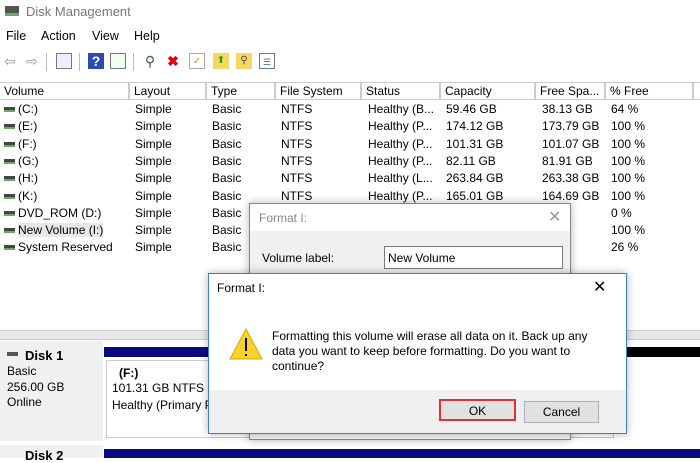 This screenshot has width=700, height=463. What do you see at coordinates (28, 195) in the screenshot?
I see `table-cell: (K:)` at bounding box center [28, 195].